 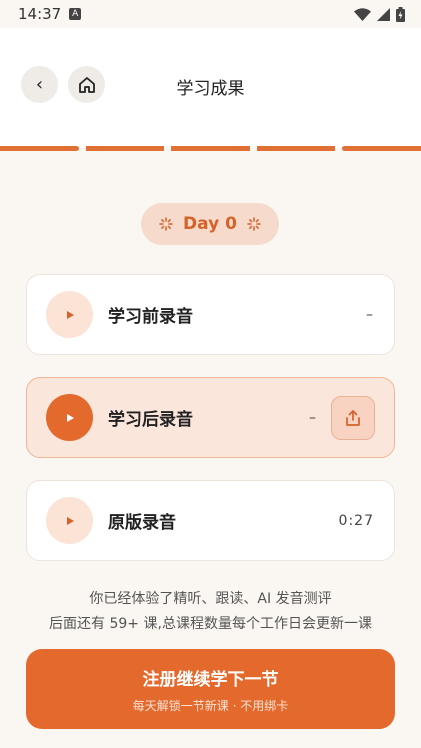 I want to click on info-line-1: 你已经体验了精听、跟读、AI 发音测评, so click(x=210, y=599).